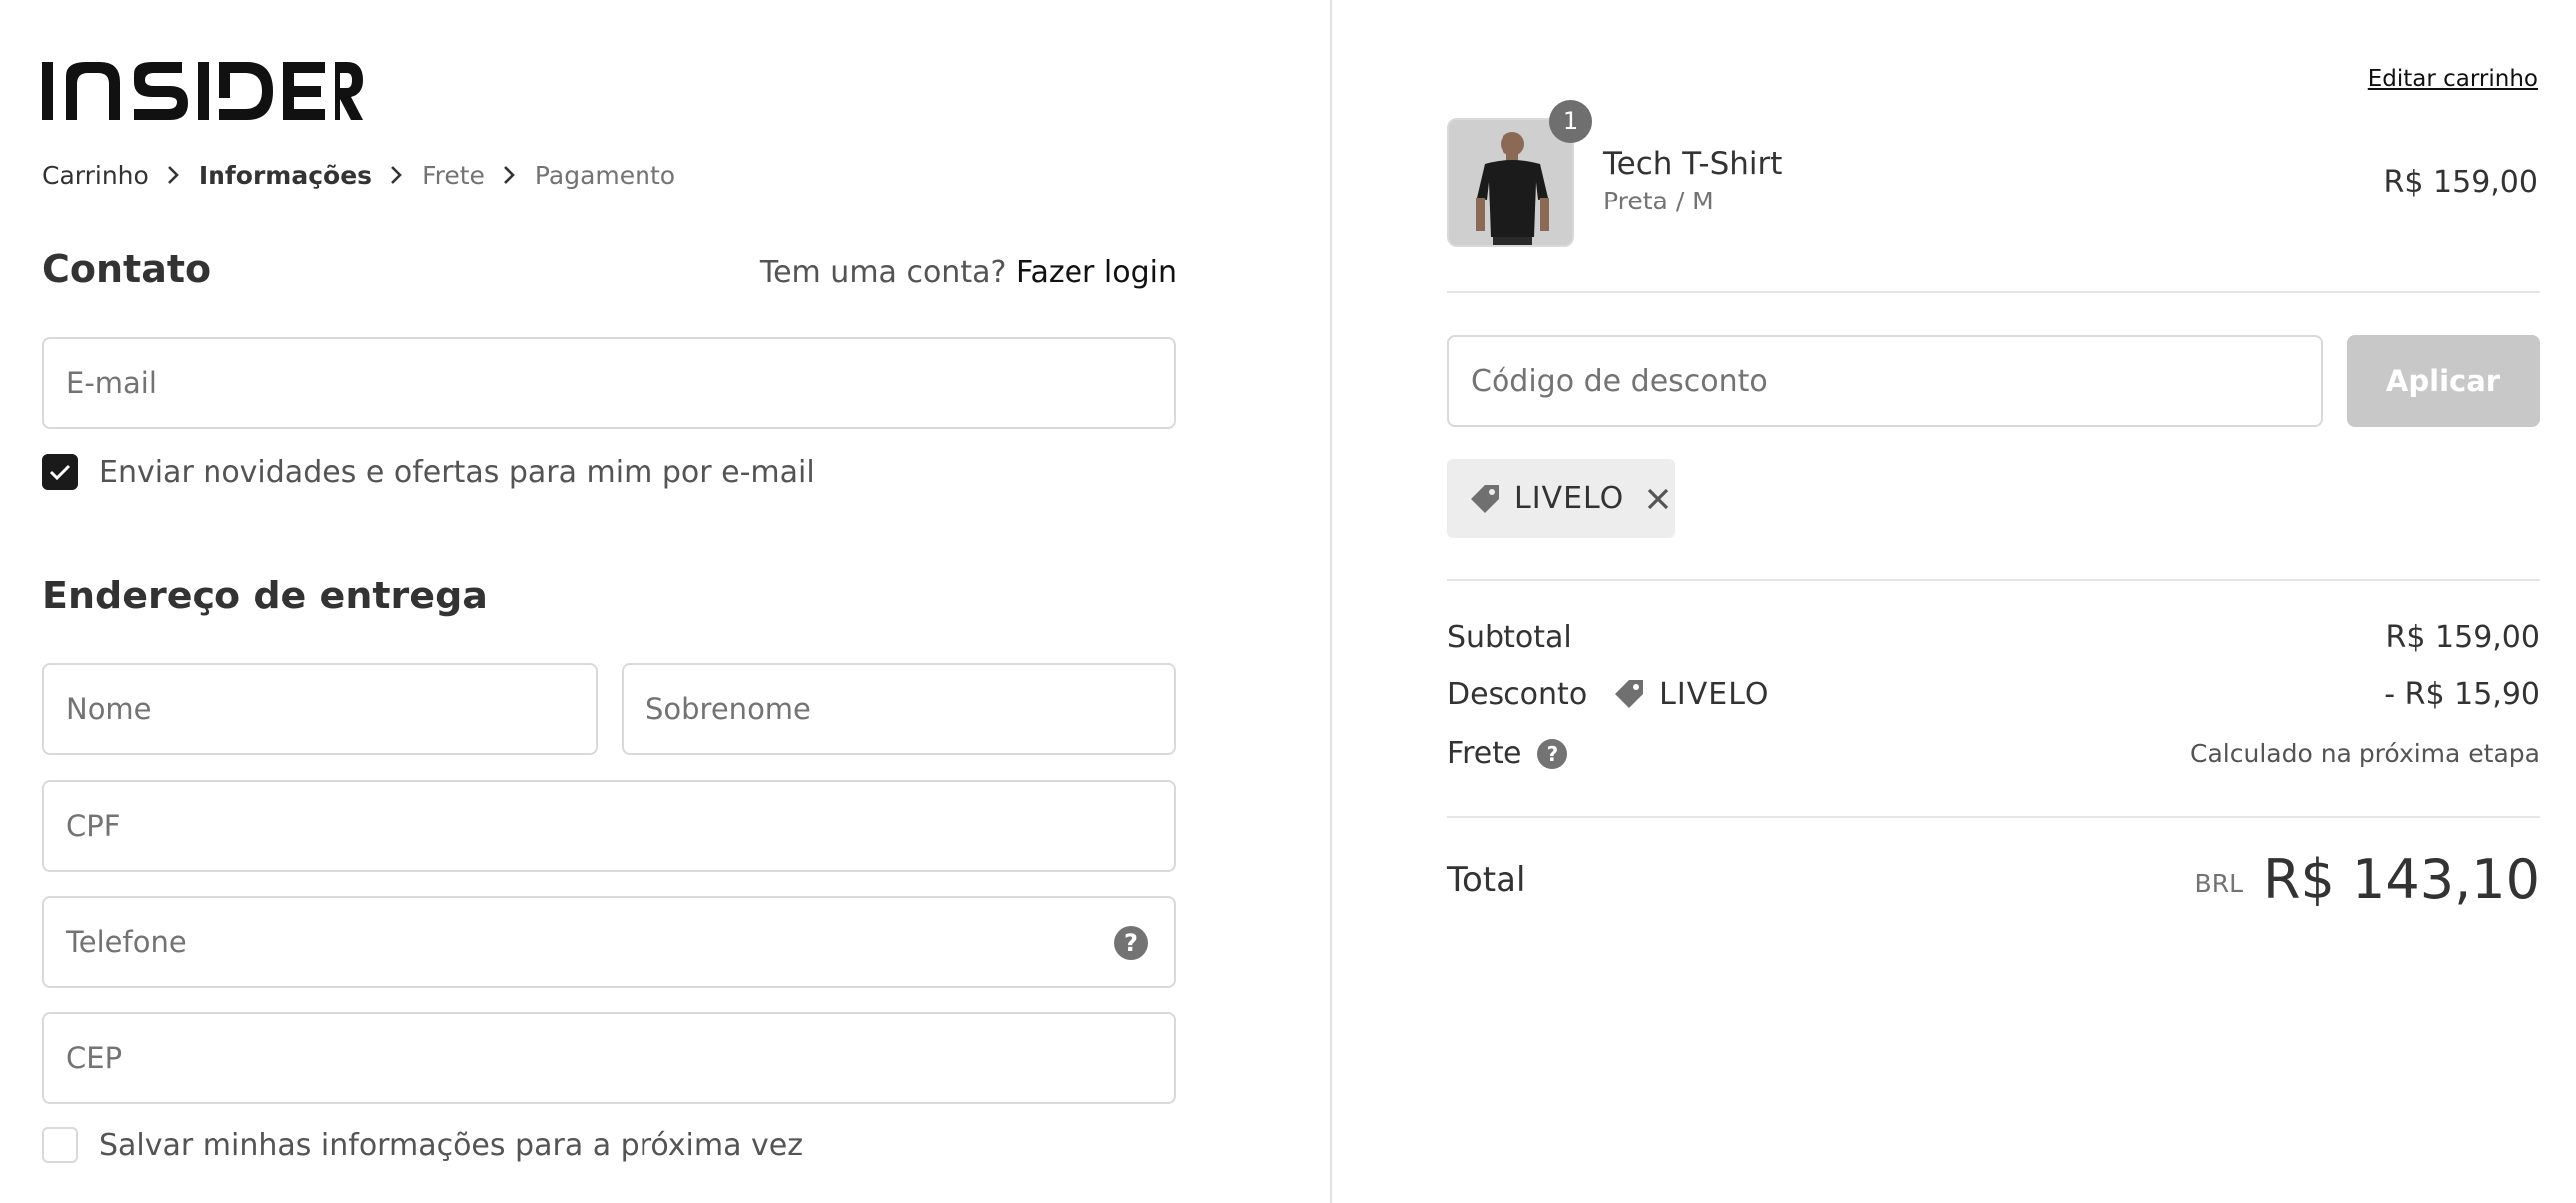  I want to click on apply-discount-button: Aplicar, so click(2443, 381).